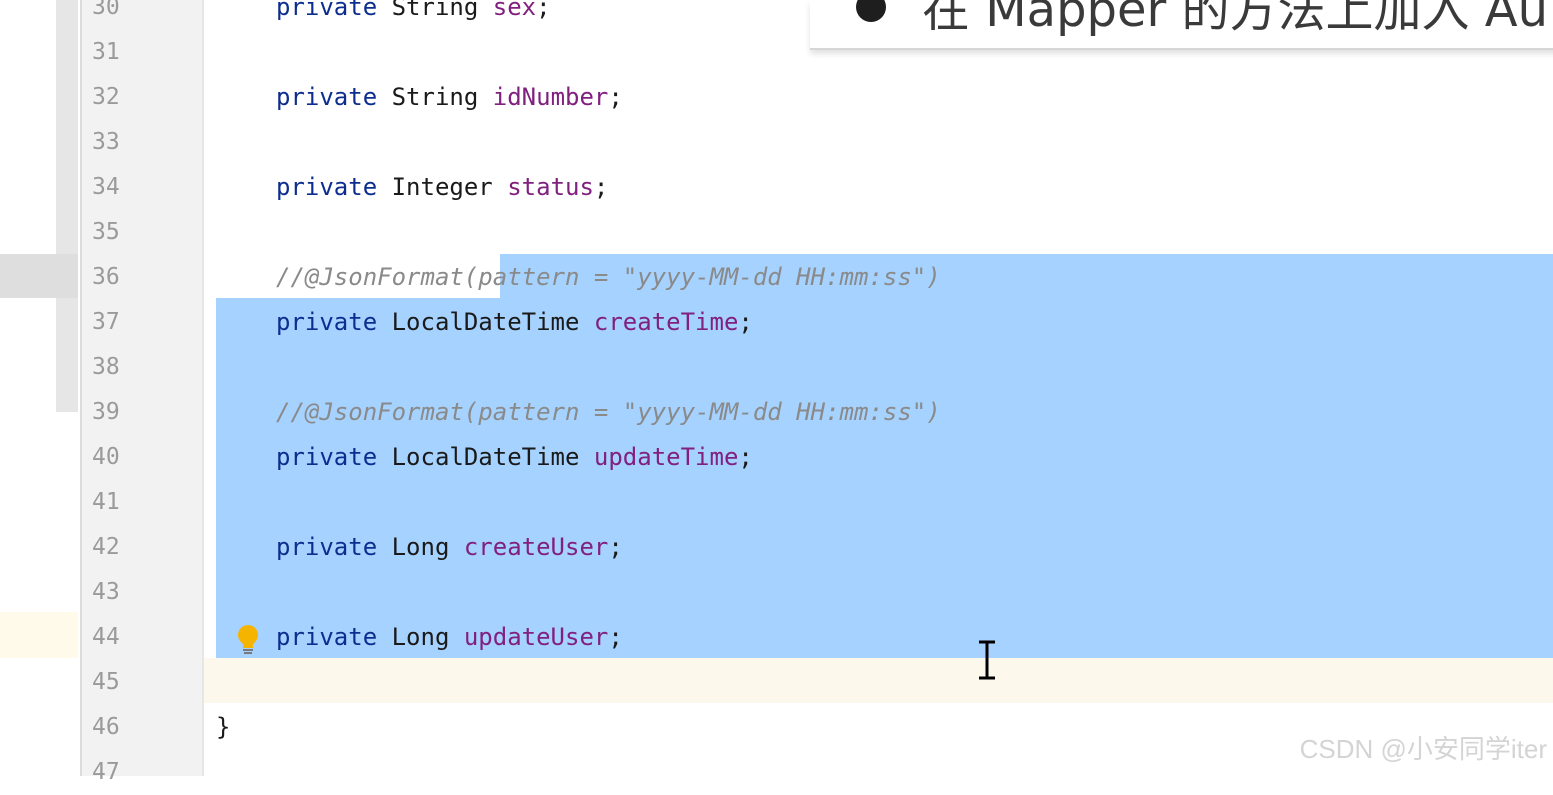  Describe the element at coordinates (536, 637) in the screenshot. I see `field-name: updateUser` at that location.